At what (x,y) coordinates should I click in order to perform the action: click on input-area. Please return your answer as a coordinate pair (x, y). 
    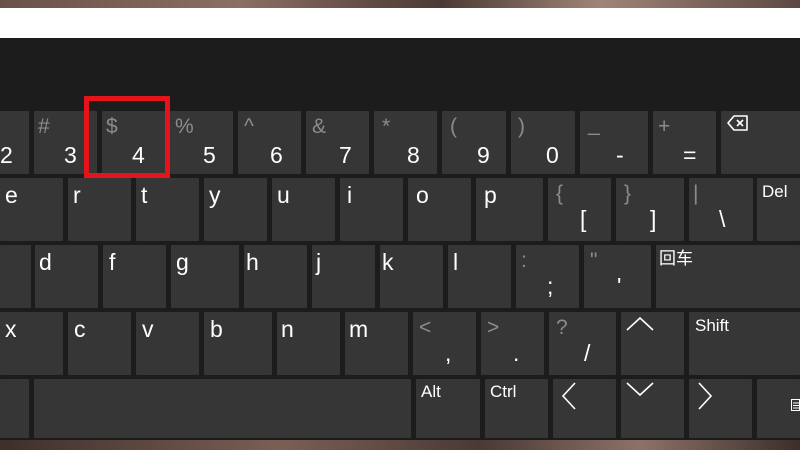
    Looking at the image, I should click on (400, 23).